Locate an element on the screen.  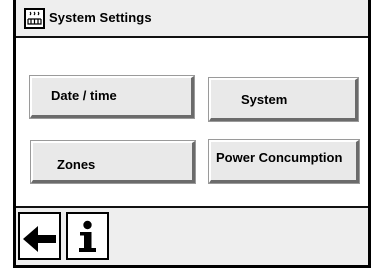
zones-button: Zones is located at coordinates (113, 162).